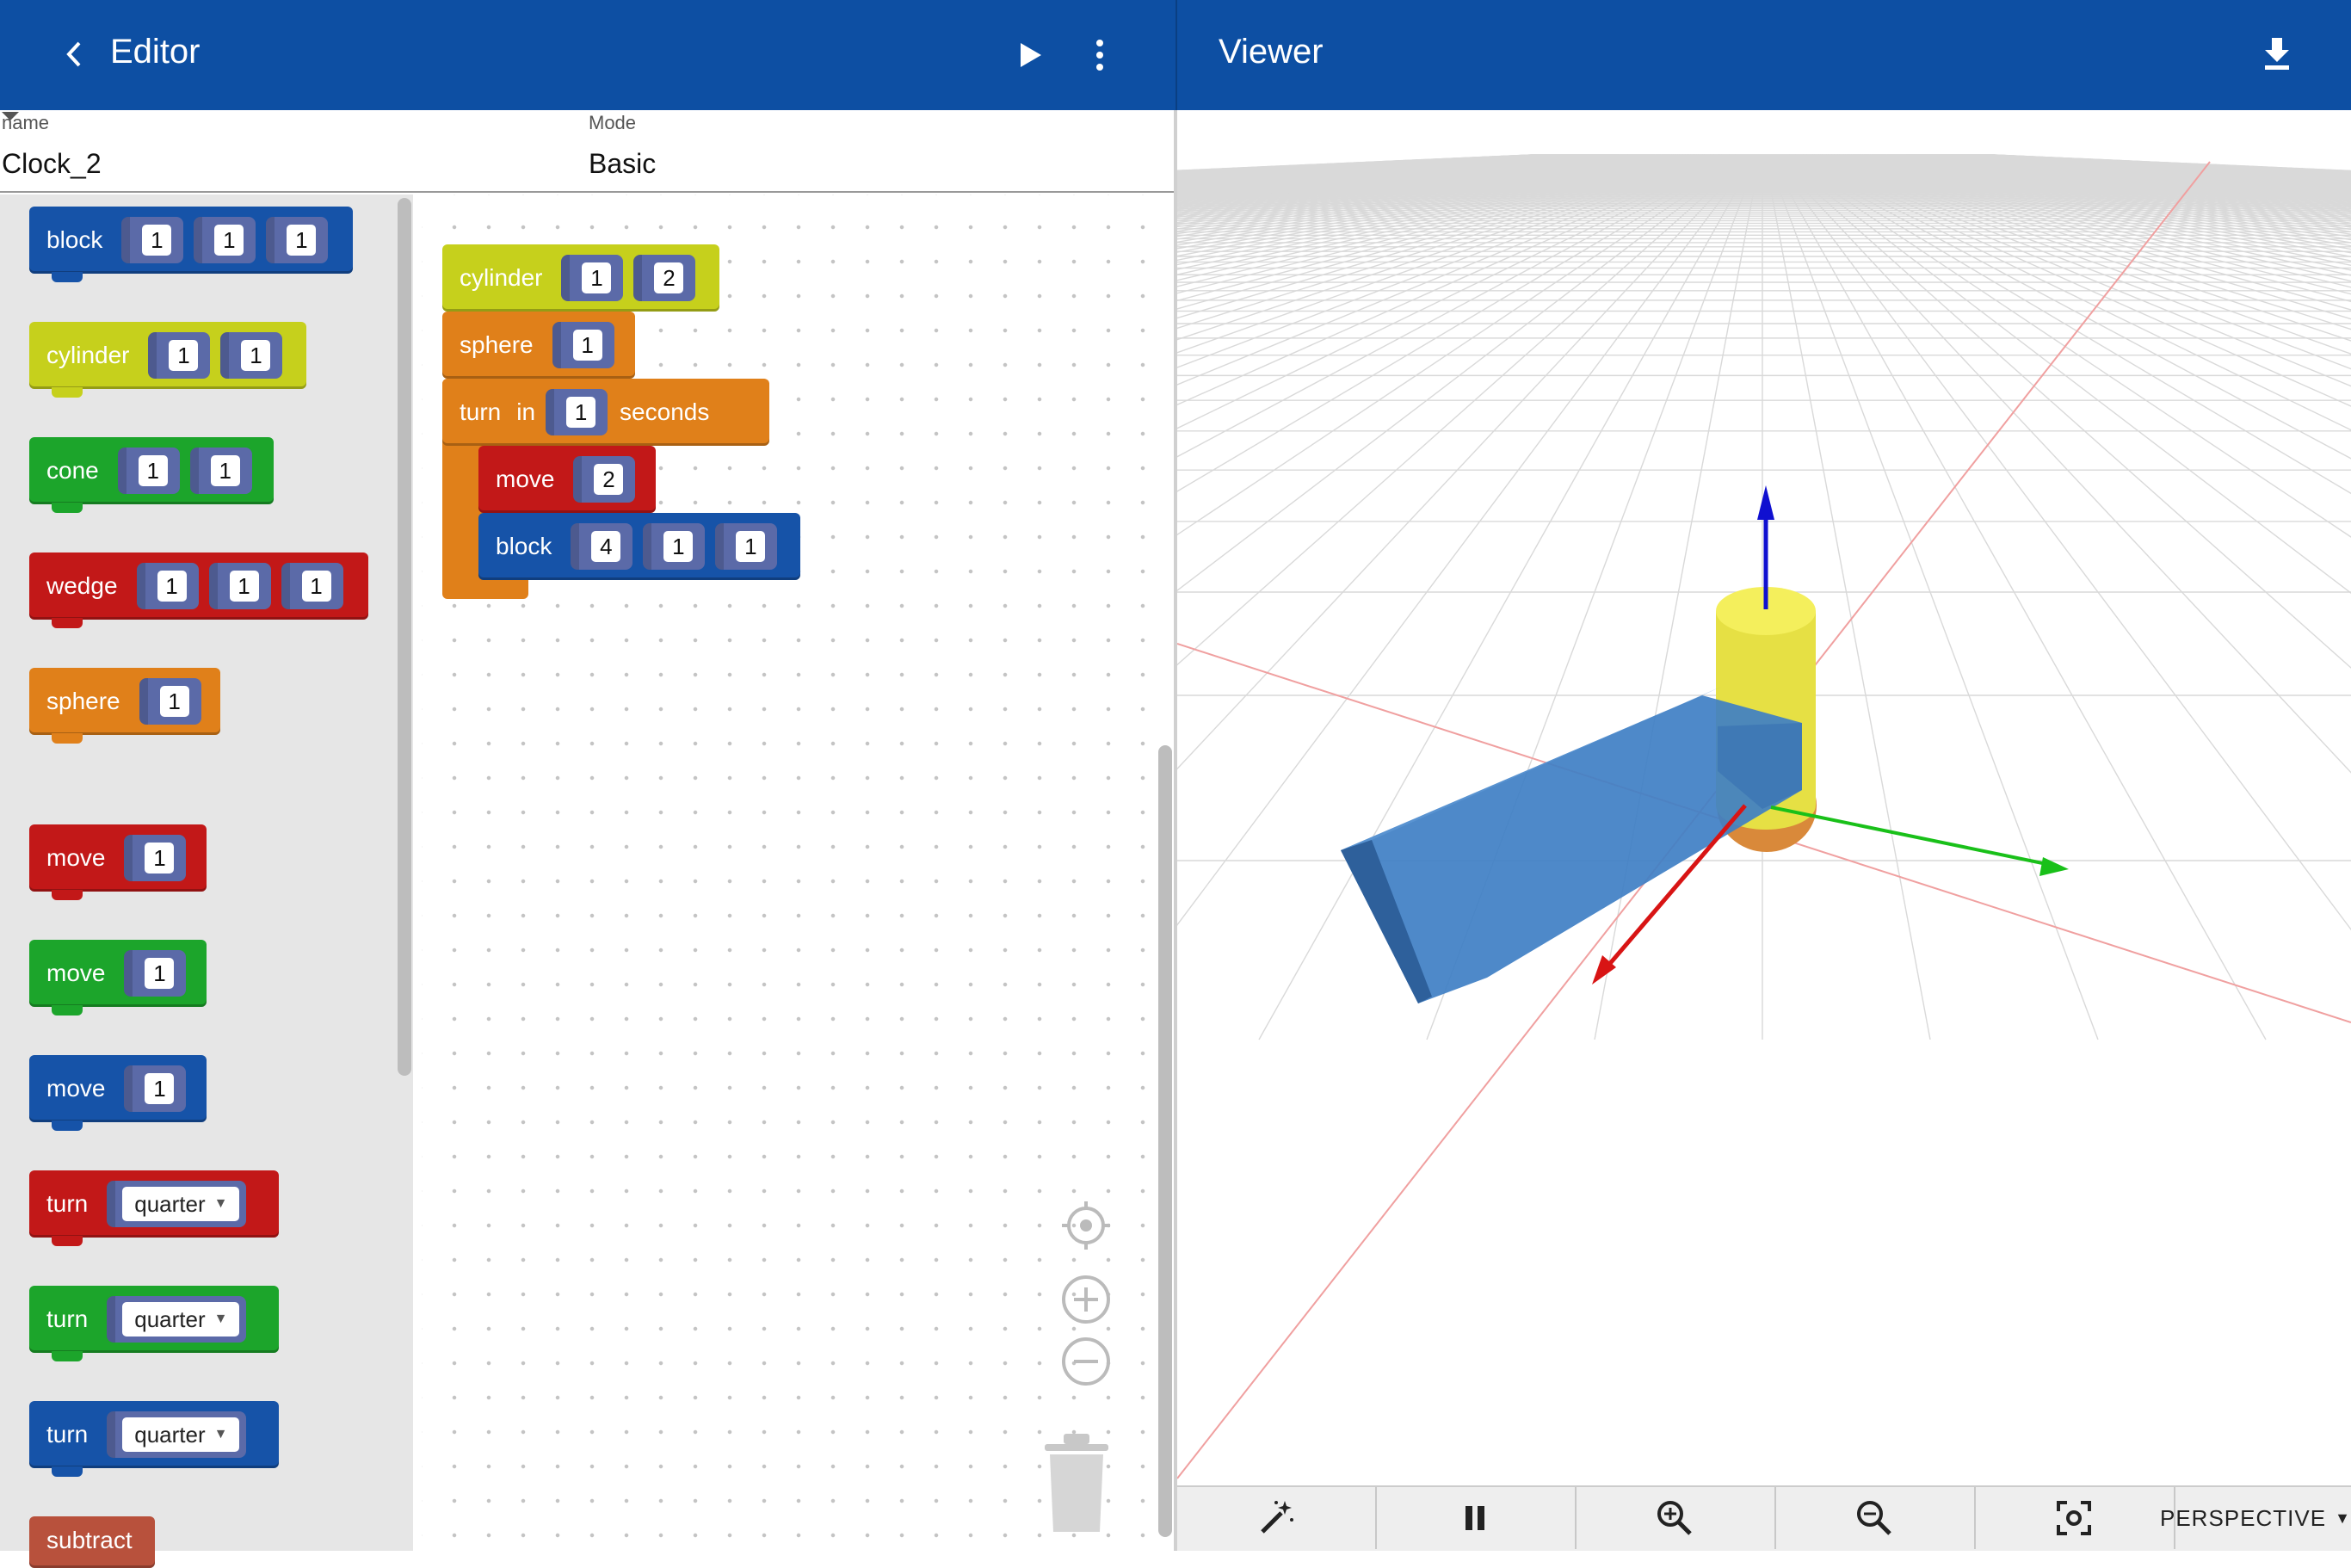 This screenshot has height=1568, width=2351. What do you see at coordinates (1086, 1361) in the screenshot?
I see `zoom-out-icon` at bounding box center [1086, 1361].